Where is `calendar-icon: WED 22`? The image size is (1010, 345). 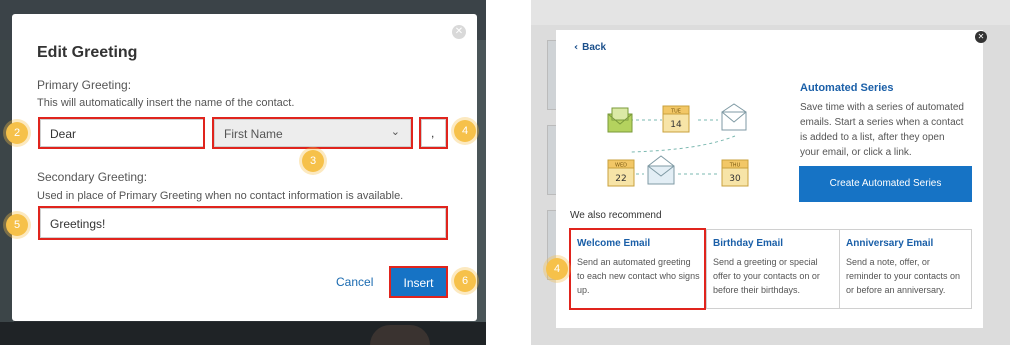 calendar-icon: WED 22 is located at coordinates (621, 173).